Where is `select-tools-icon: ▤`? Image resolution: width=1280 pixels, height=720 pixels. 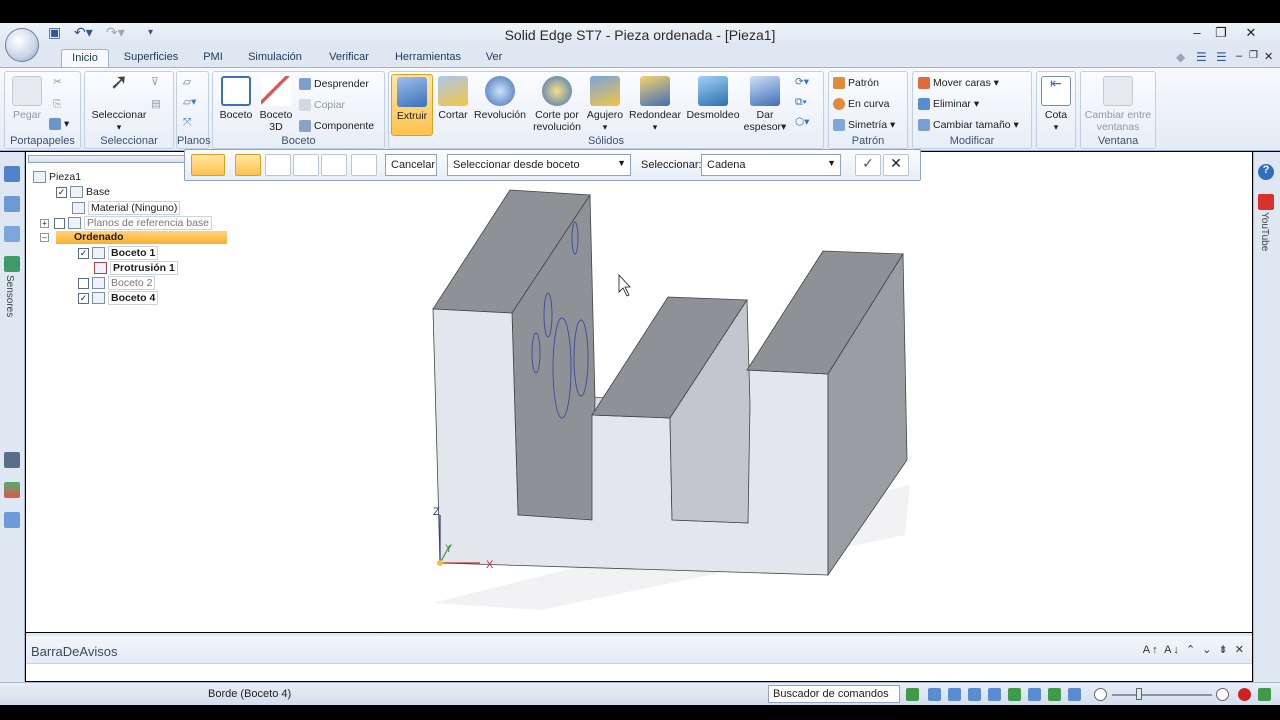 select-tools-icon: ▤ is located at coordinates (156, 104).